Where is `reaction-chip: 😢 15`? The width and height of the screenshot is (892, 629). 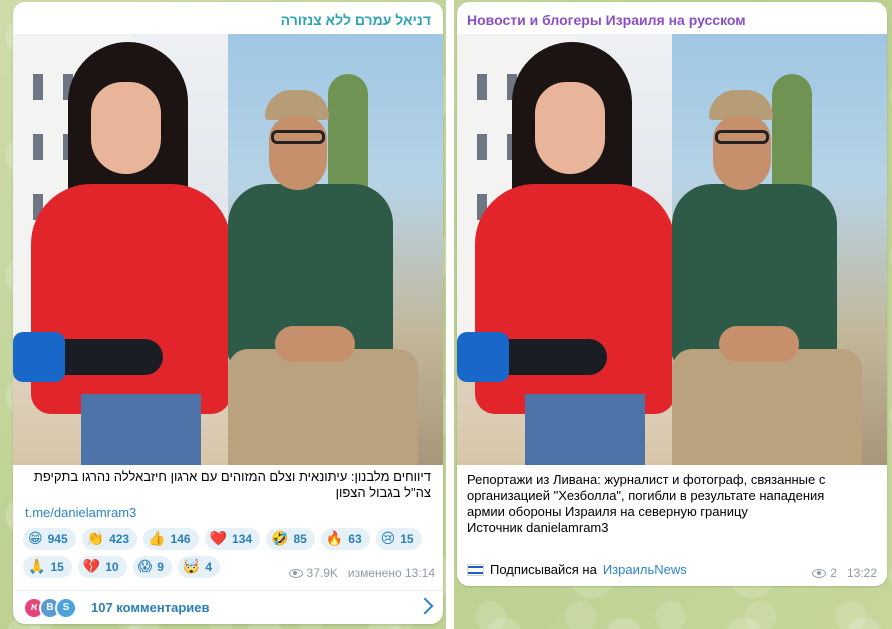
reaction-chip: 😢 15 is located at coordinates (398, 539).